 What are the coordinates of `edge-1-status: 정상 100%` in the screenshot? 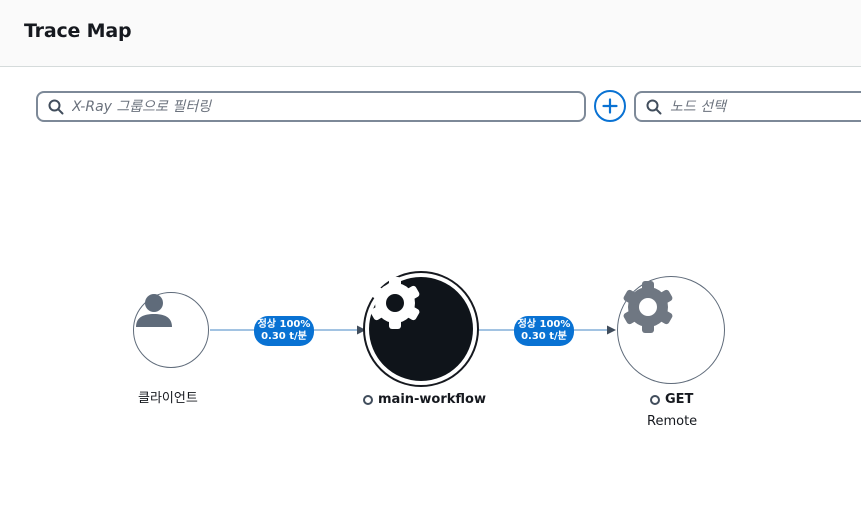 It's located at (284, 324).